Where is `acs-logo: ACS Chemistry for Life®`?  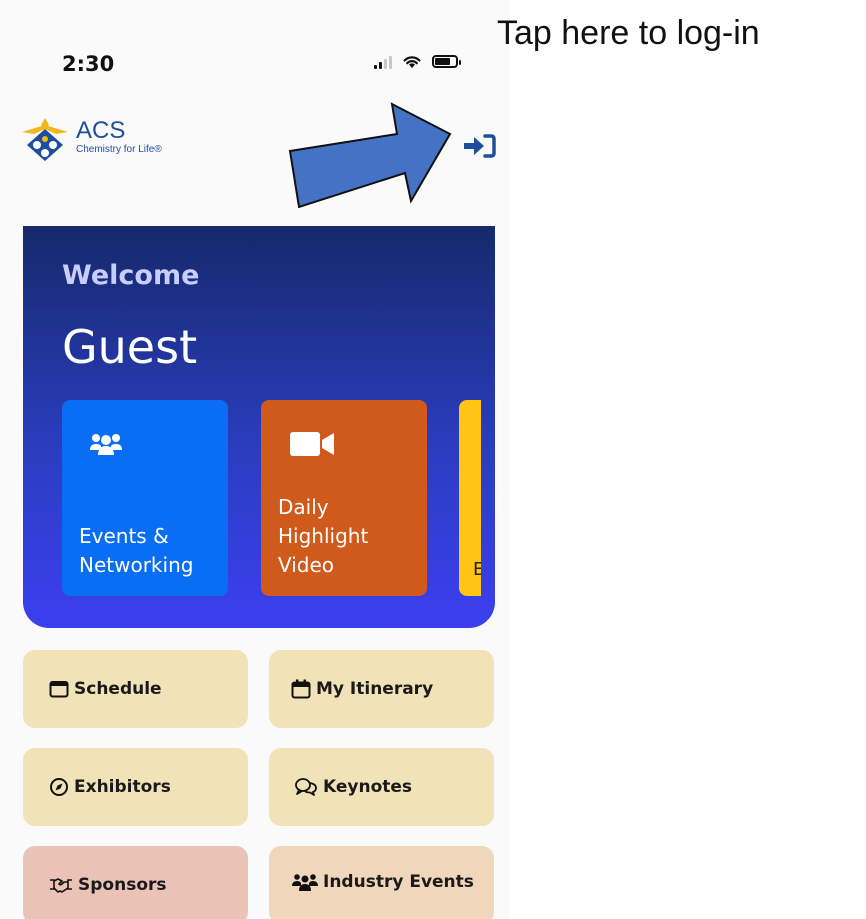 acs-logo: ACS Chemistry for Life® is located at coordinates (91, 137).